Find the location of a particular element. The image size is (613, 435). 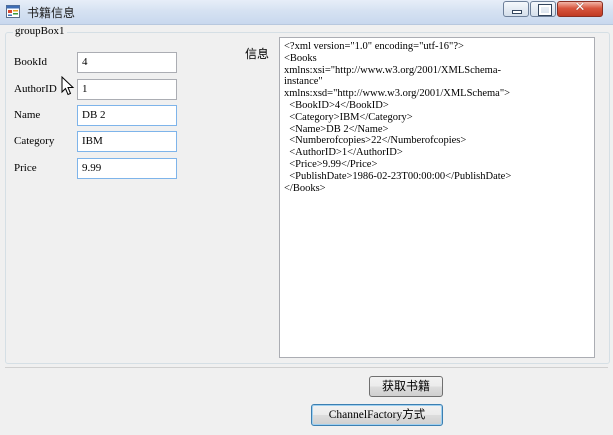

name-field: DB 2 is located at coordinates (127, 115).